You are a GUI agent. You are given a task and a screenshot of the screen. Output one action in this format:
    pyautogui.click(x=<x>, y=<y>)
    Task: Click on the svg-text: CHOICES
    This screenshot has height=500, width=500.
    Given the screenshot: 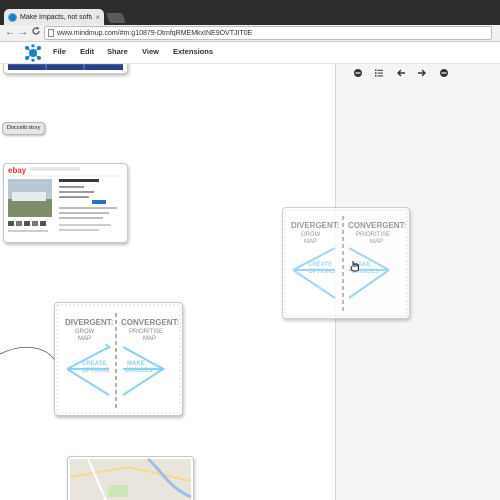 What is the action you would take?
    pyautogui.click(x=138, y=371)
    